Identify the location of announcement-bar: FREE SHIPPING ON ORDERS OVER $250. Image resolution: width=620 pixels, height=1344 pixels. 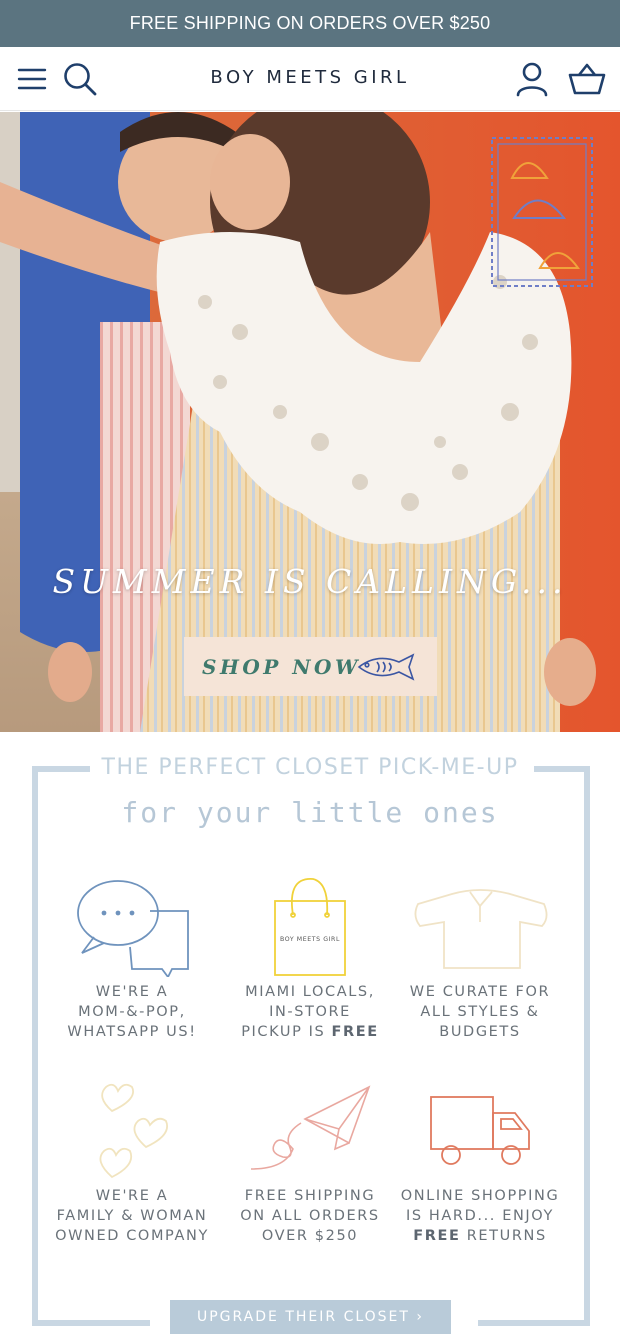
(310, 23).